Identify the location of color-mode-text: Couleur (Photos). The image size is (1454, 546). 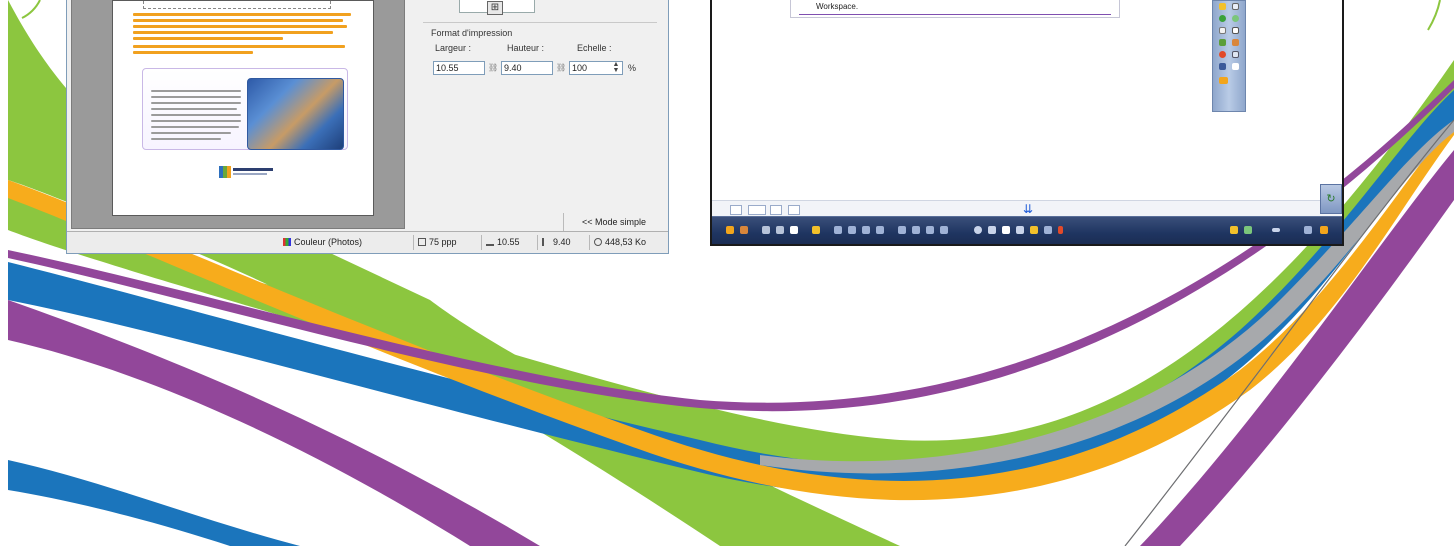
(328, 242).